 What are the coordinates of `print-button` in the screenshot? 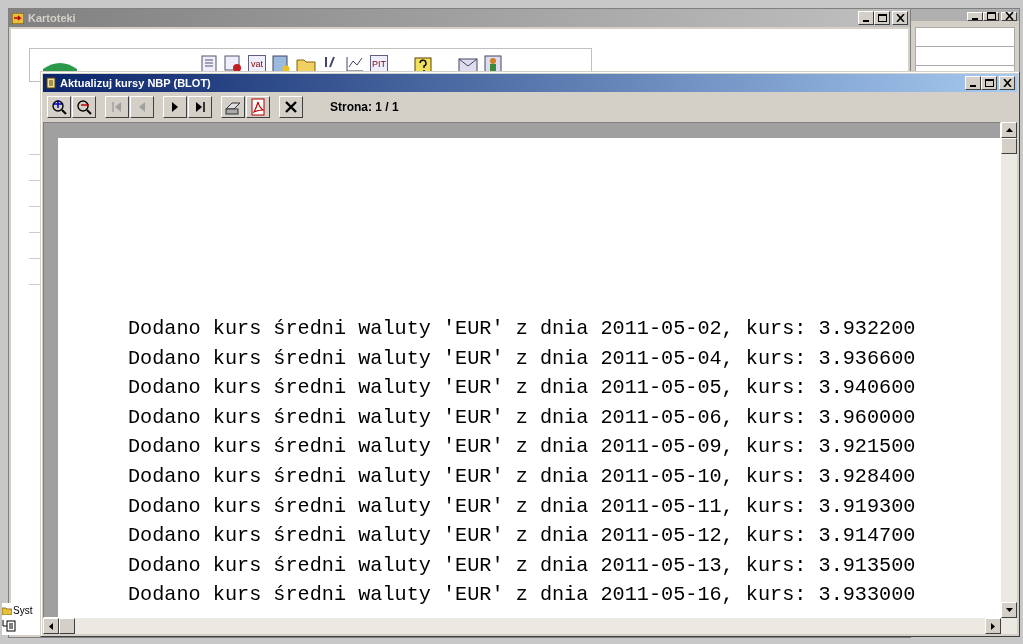 It's located at (233, 107).